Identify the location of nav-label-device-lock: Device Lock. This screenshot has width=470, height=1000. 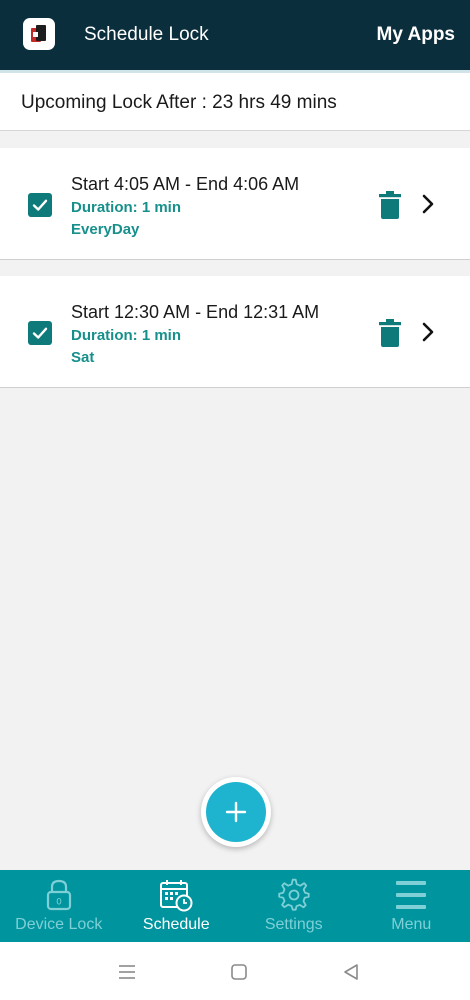
(59, 924).